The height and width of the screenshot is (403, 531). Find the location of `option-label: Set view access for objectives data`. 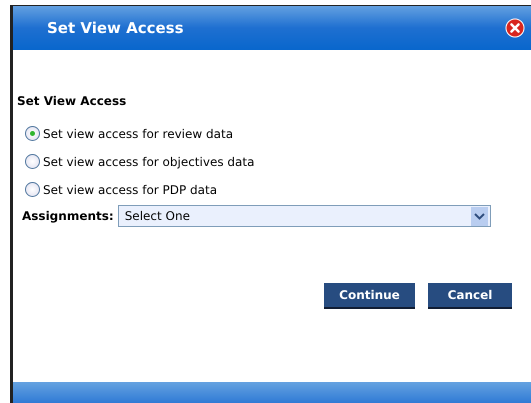

option-label: Set view access for objectives data is located at coordinates (148, 161).